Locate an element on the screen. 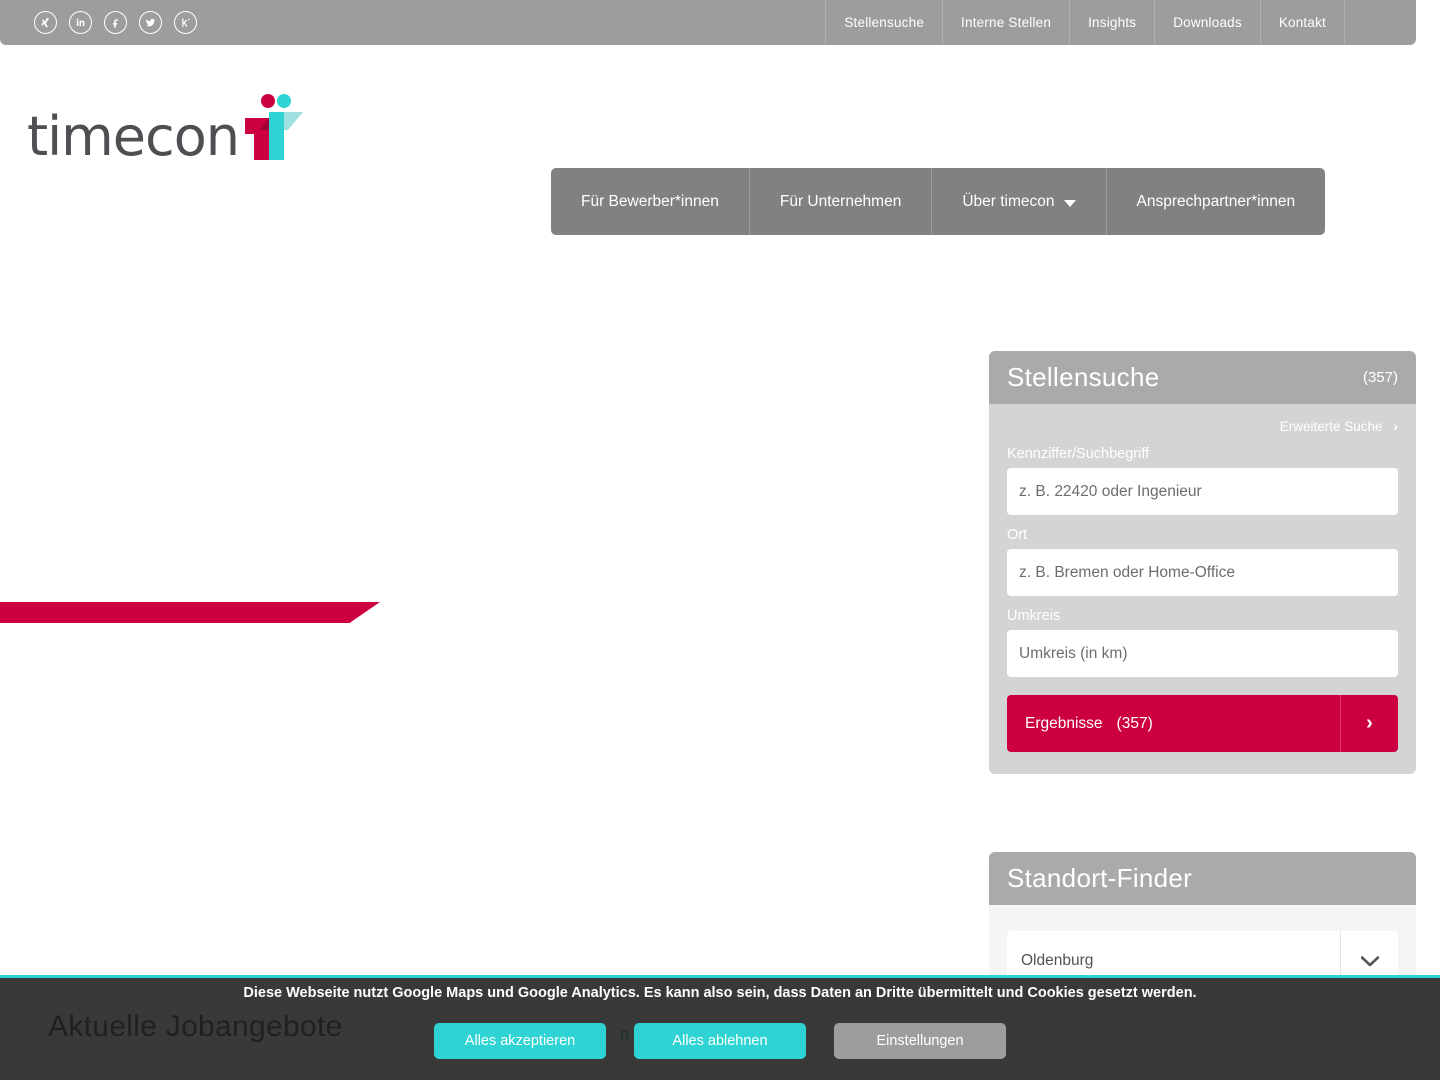 The width and height of the screenshot is (1440, 1080). main-nav-label: Über timecon is located at coordinates (1008, 201).